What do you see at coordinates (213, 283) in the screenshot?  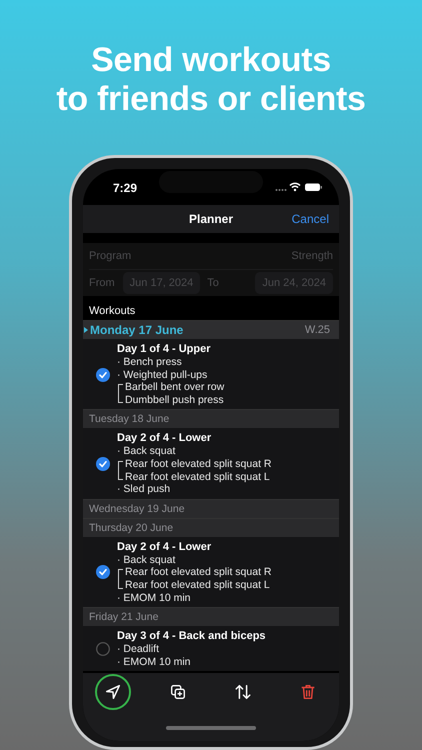 I see `field-label: To` at bounding box center [213, 283].